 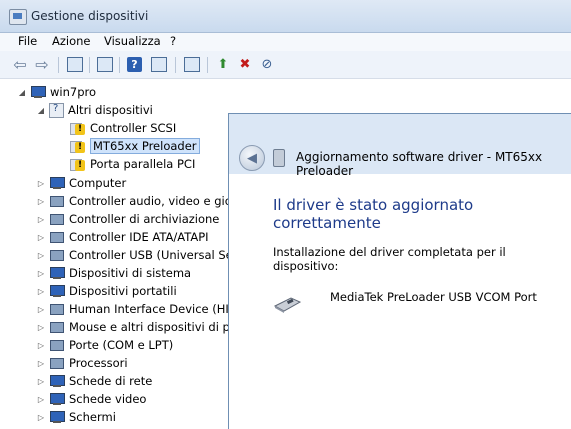 What do you see at coordinates (98, 363) in the screenshot?
I see `tree-category-label: Processori` at bounding box center [98, 363].